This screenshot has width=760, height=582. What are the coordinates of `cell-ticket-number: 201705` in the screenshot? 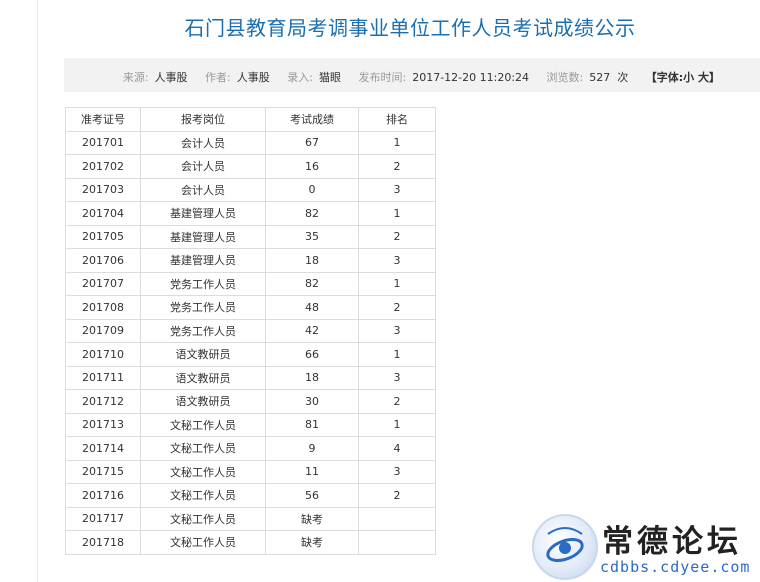 It's located at (103, 236).